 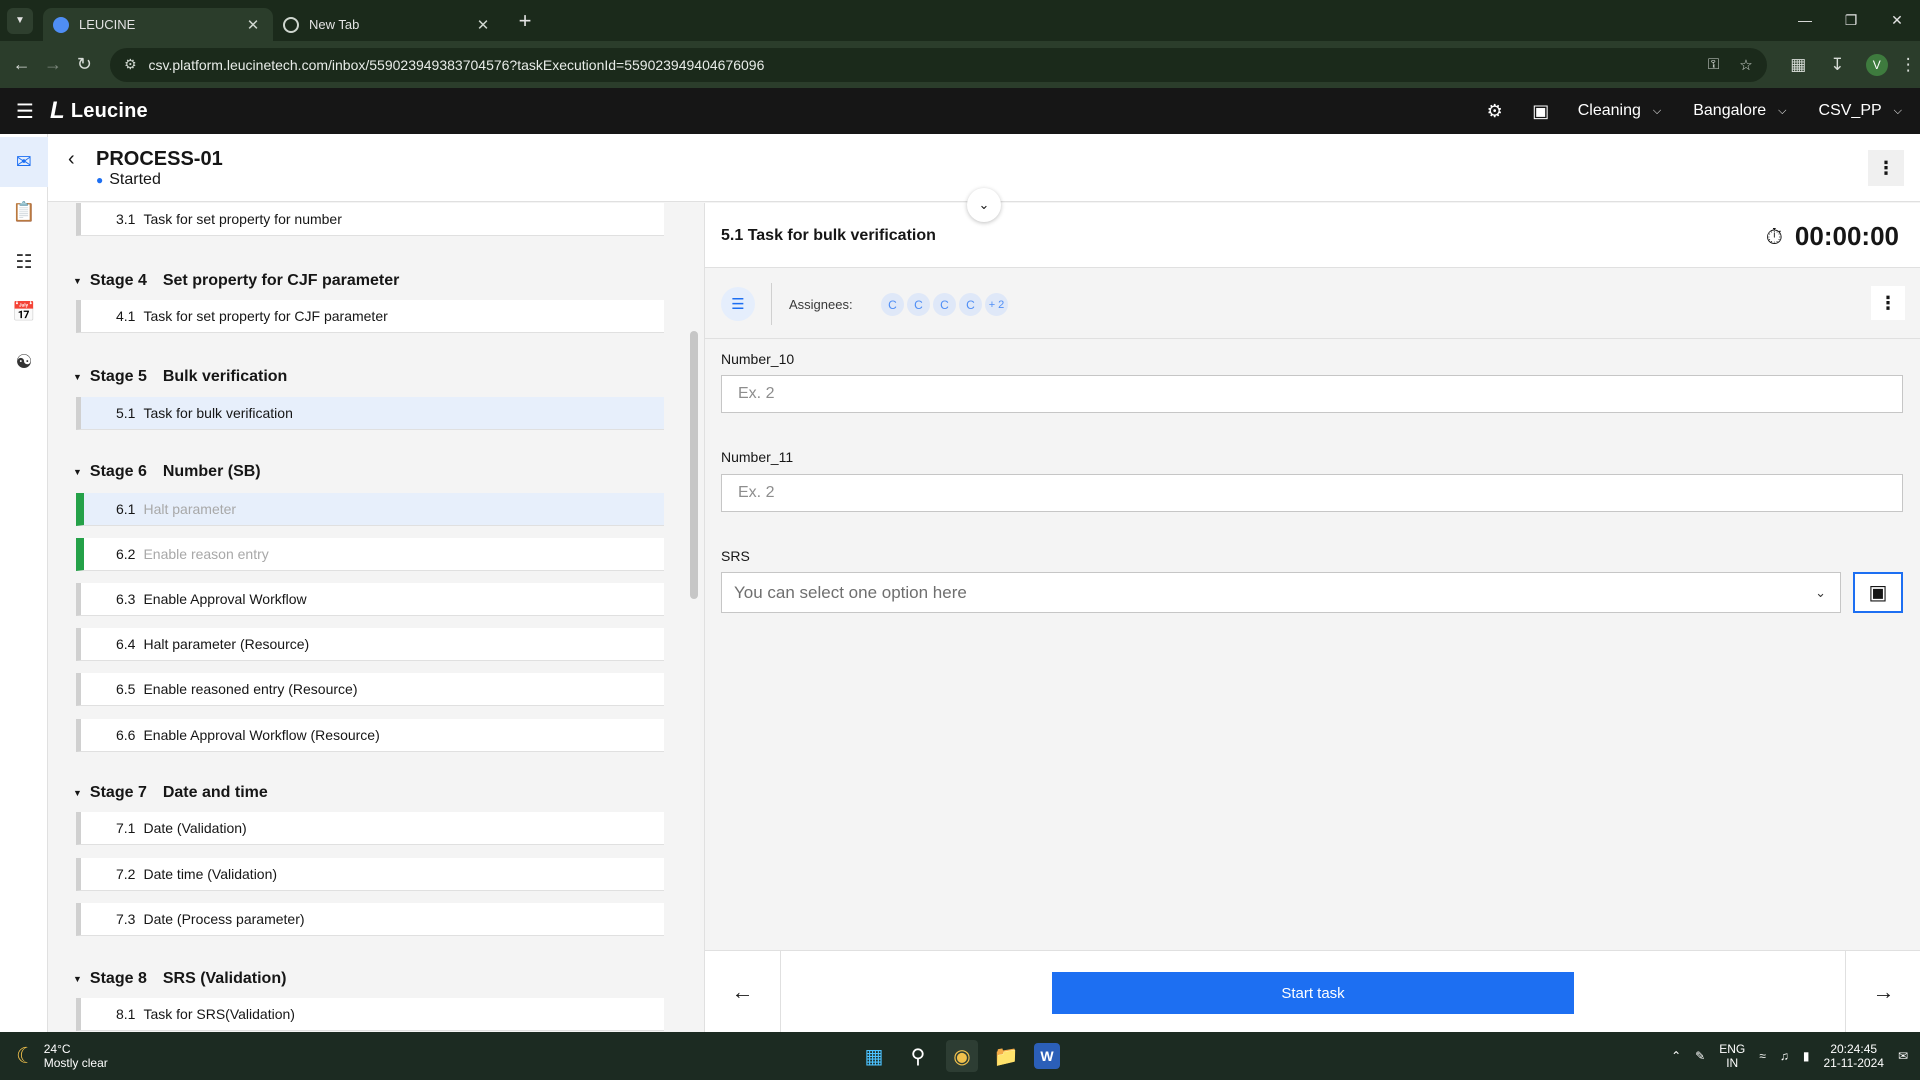 What do you see at coordinates (1713, 65) in the screenshot?
I see `password-key-icon: ⚿` at bounding box center [1713, 65].